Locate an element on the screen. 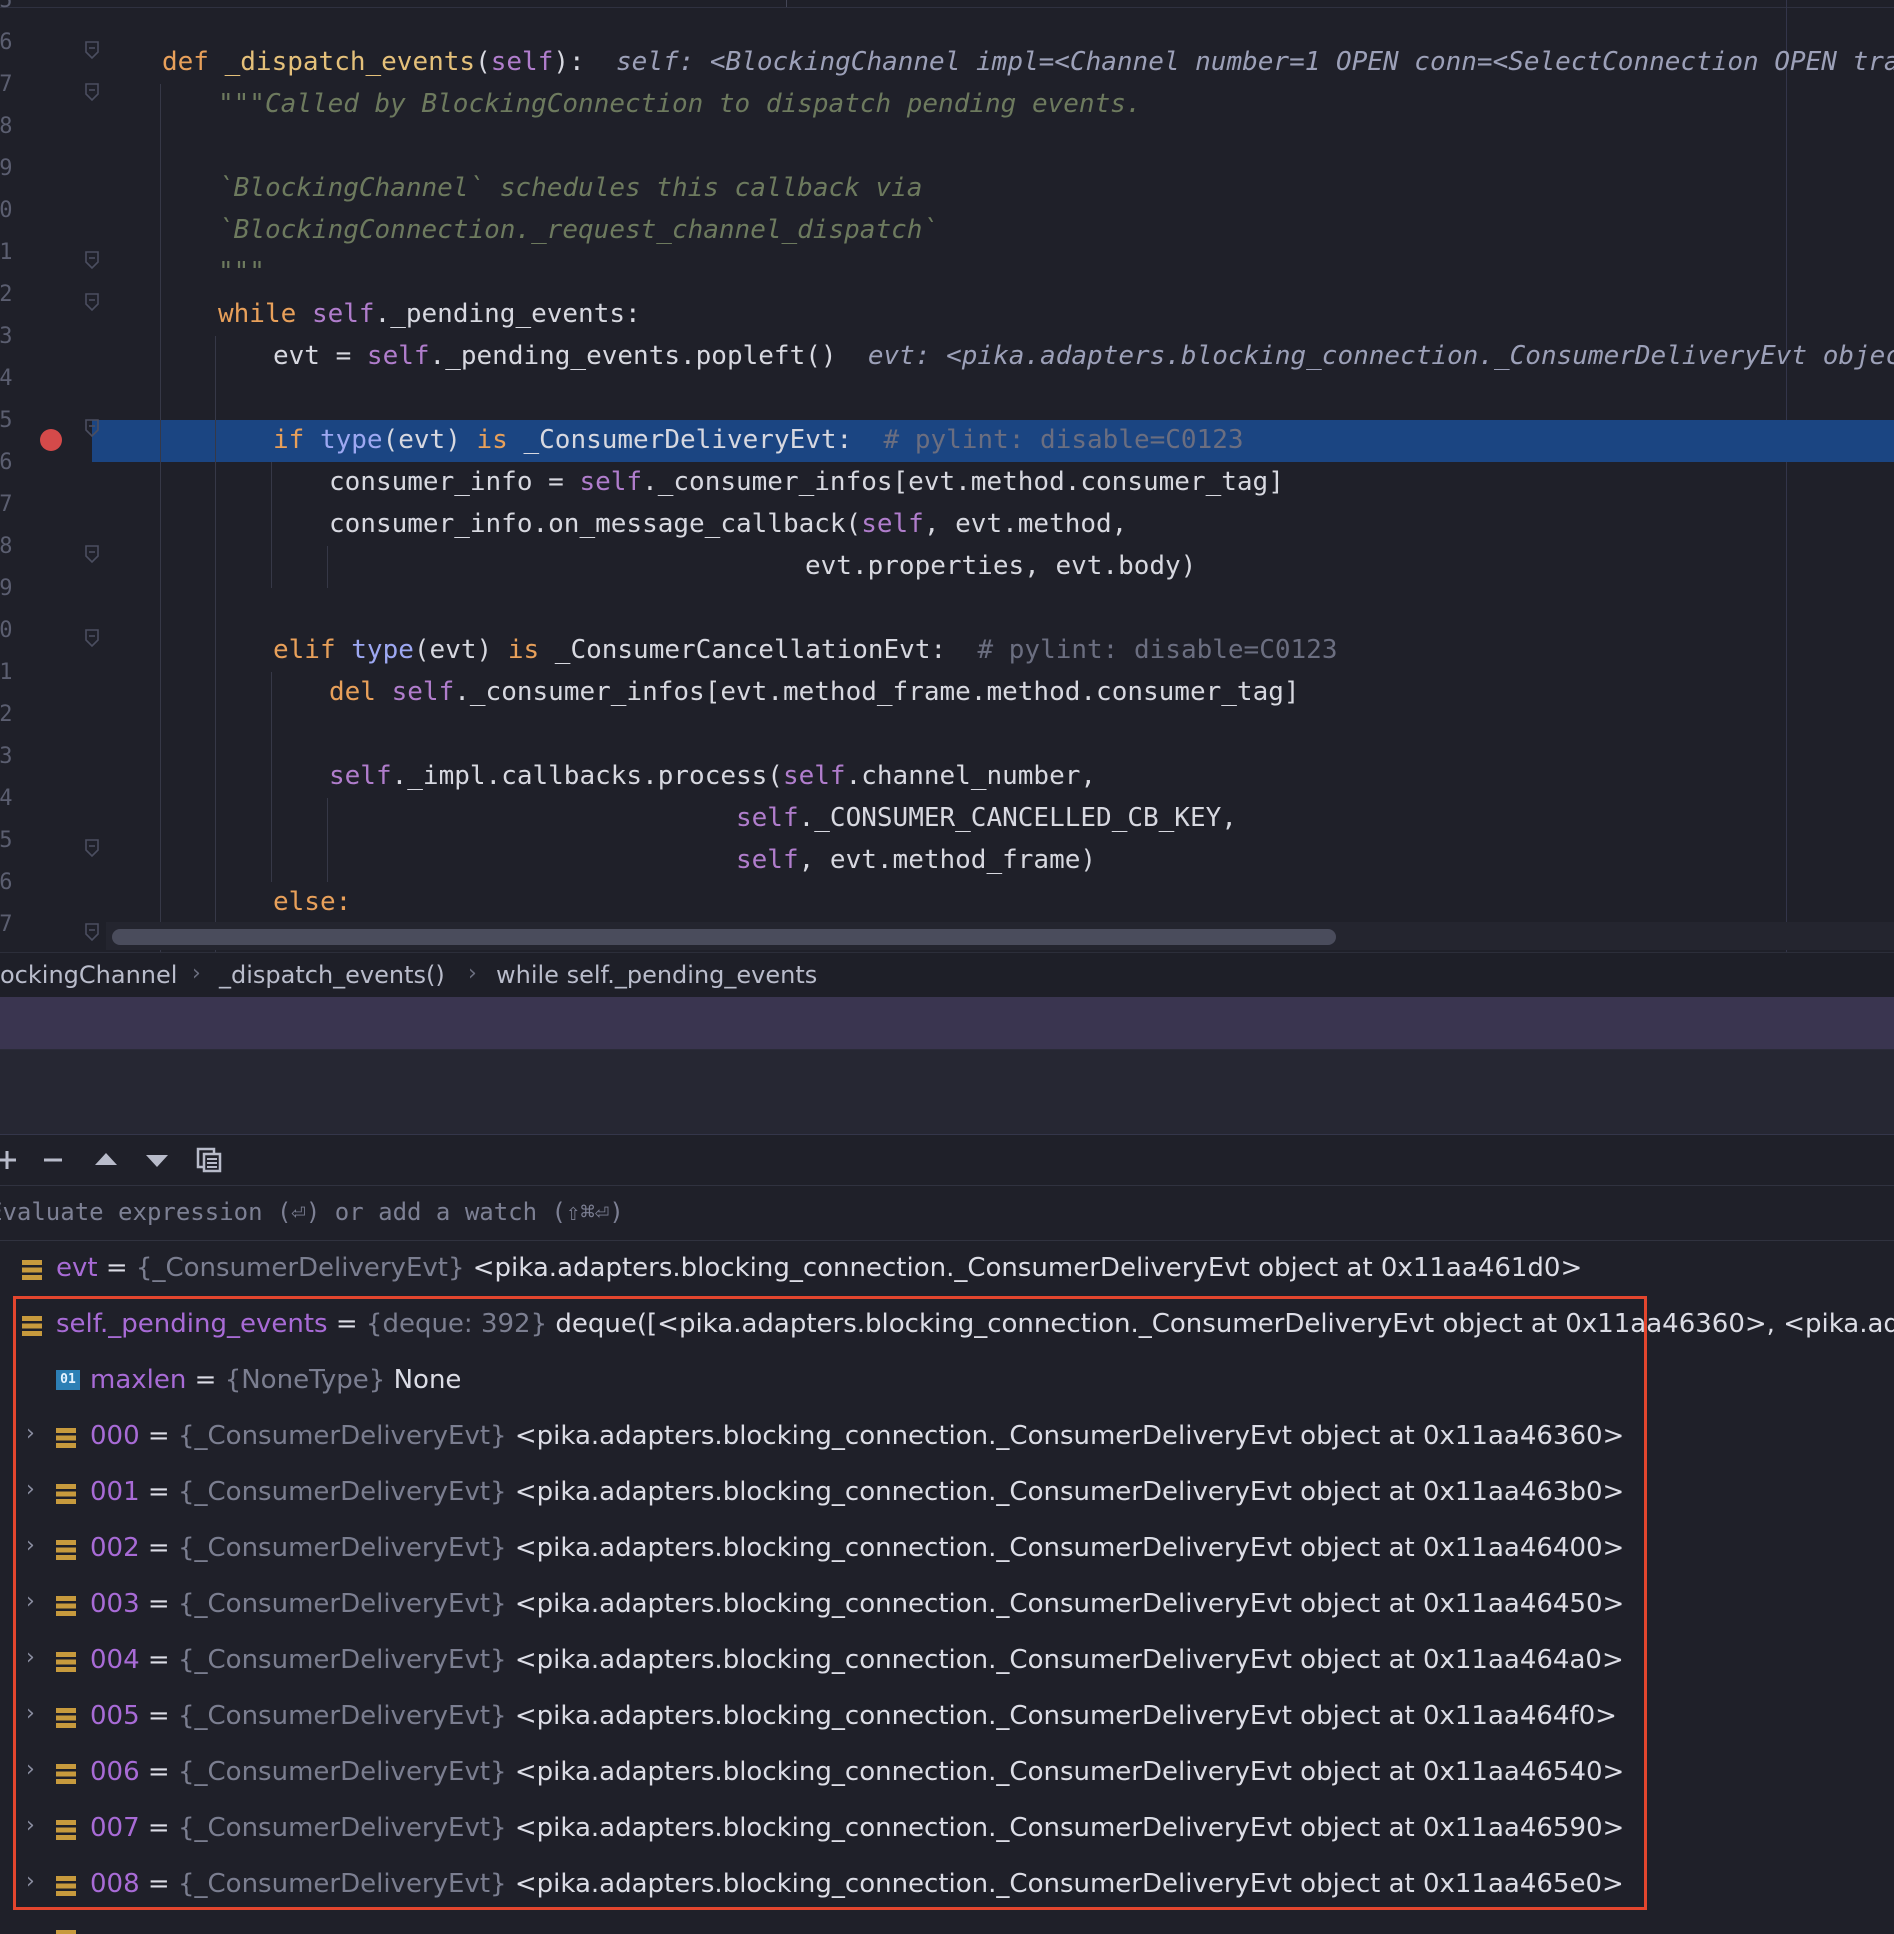 The image size is (1894, 1934). evaluate-expression-bar is located at coordinates (947, 1213).